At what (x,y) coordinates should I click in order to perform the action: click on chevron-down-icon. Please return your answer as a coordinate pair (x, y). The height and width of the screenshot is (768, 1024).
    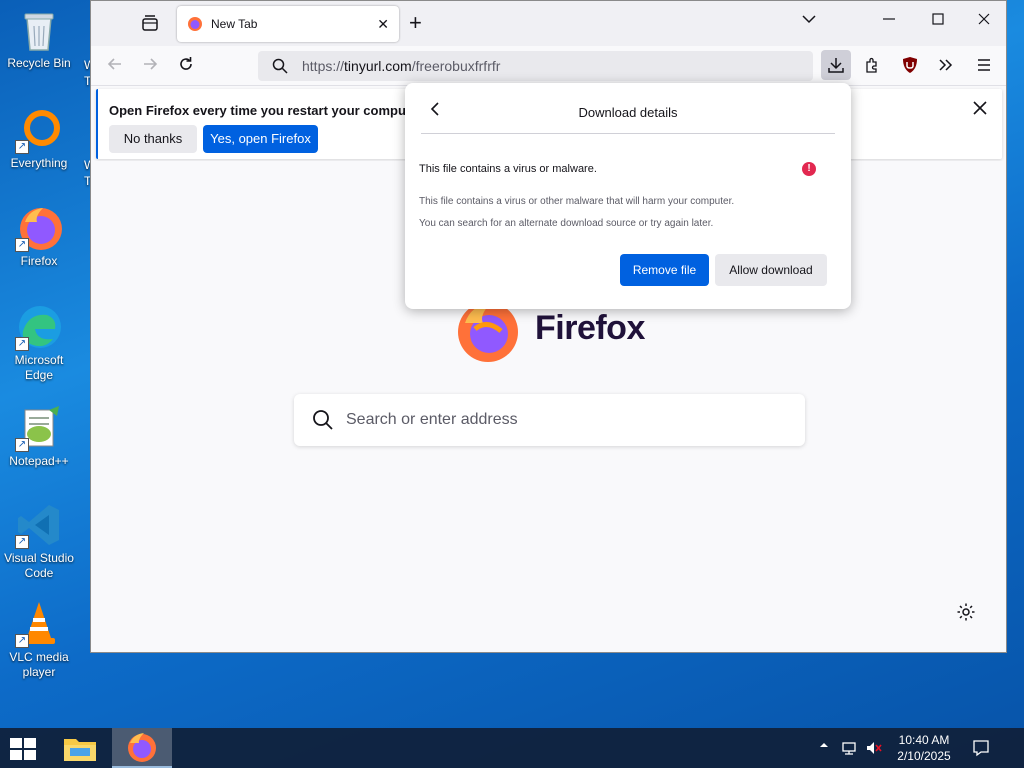
    Looking at the image, I should click on (809, 19).